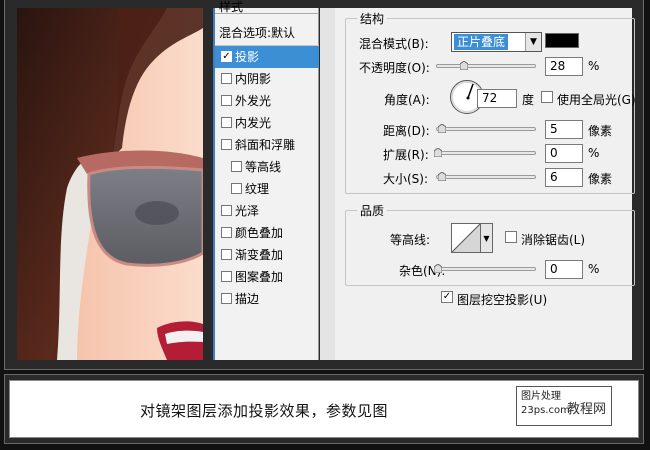  What do you see at coordinates (407, 100) in the screenshot?
I see `angle-label: 角度(A):` at bounding box center [407, 100].